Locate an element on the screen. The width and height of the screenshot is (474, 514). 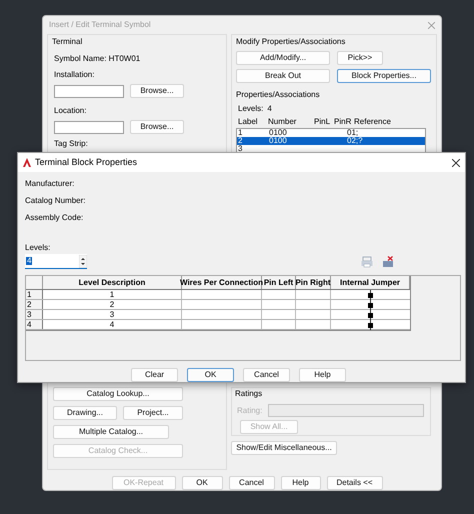
group-heading: Terminal is located at coordinates (68, 42).